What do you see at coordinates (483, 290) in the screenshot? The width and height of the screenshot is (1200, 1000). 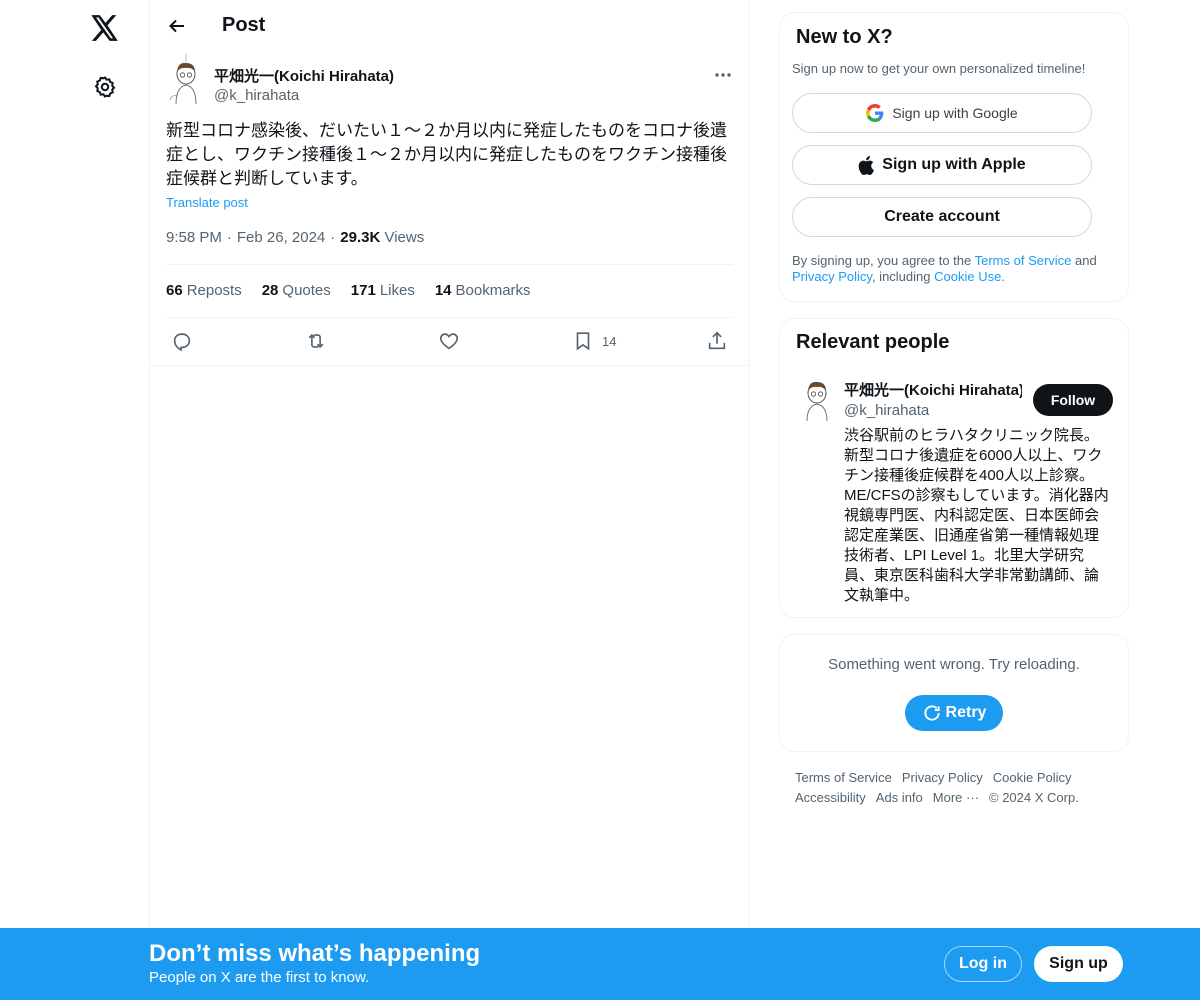 I see `bookmarks-stat: 14 Bookmarks` at bounding box center [483, 290].